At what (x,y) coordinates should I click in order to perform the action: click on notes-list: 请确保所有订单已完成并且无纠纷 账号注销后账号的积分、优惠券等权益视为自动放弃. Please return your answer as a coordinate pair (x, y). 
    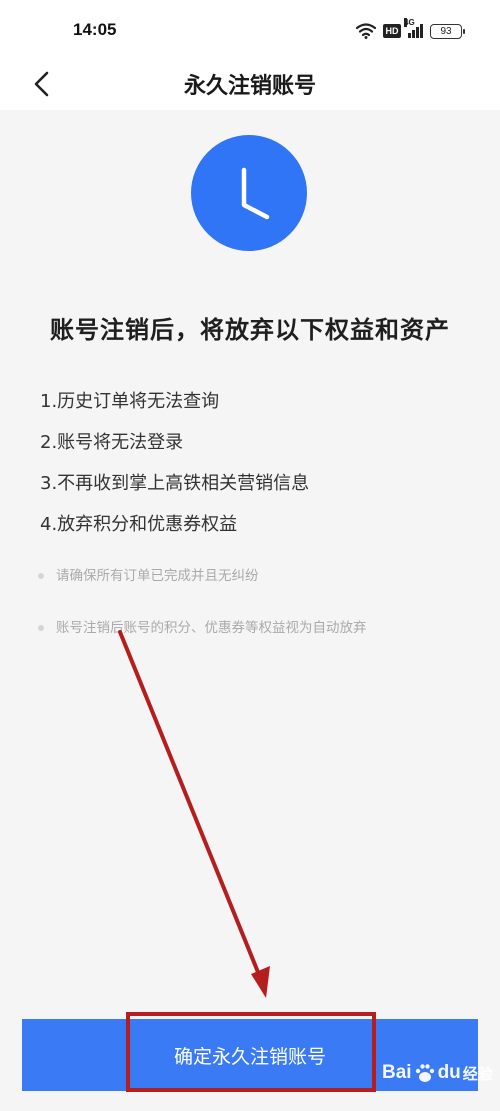
    Looking at the image, I should click on (263, 614).